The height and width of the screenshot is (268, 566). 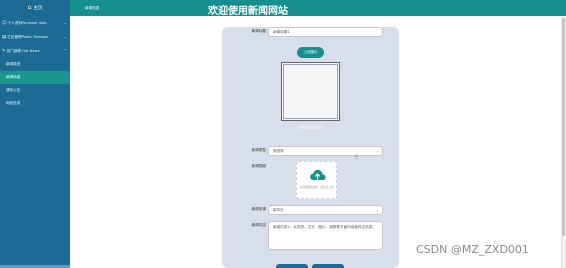 What do you see at coordinates (258, 209) in the screenshot?
I see `source-label: 新闻来源` at bounding box center [258, 209].